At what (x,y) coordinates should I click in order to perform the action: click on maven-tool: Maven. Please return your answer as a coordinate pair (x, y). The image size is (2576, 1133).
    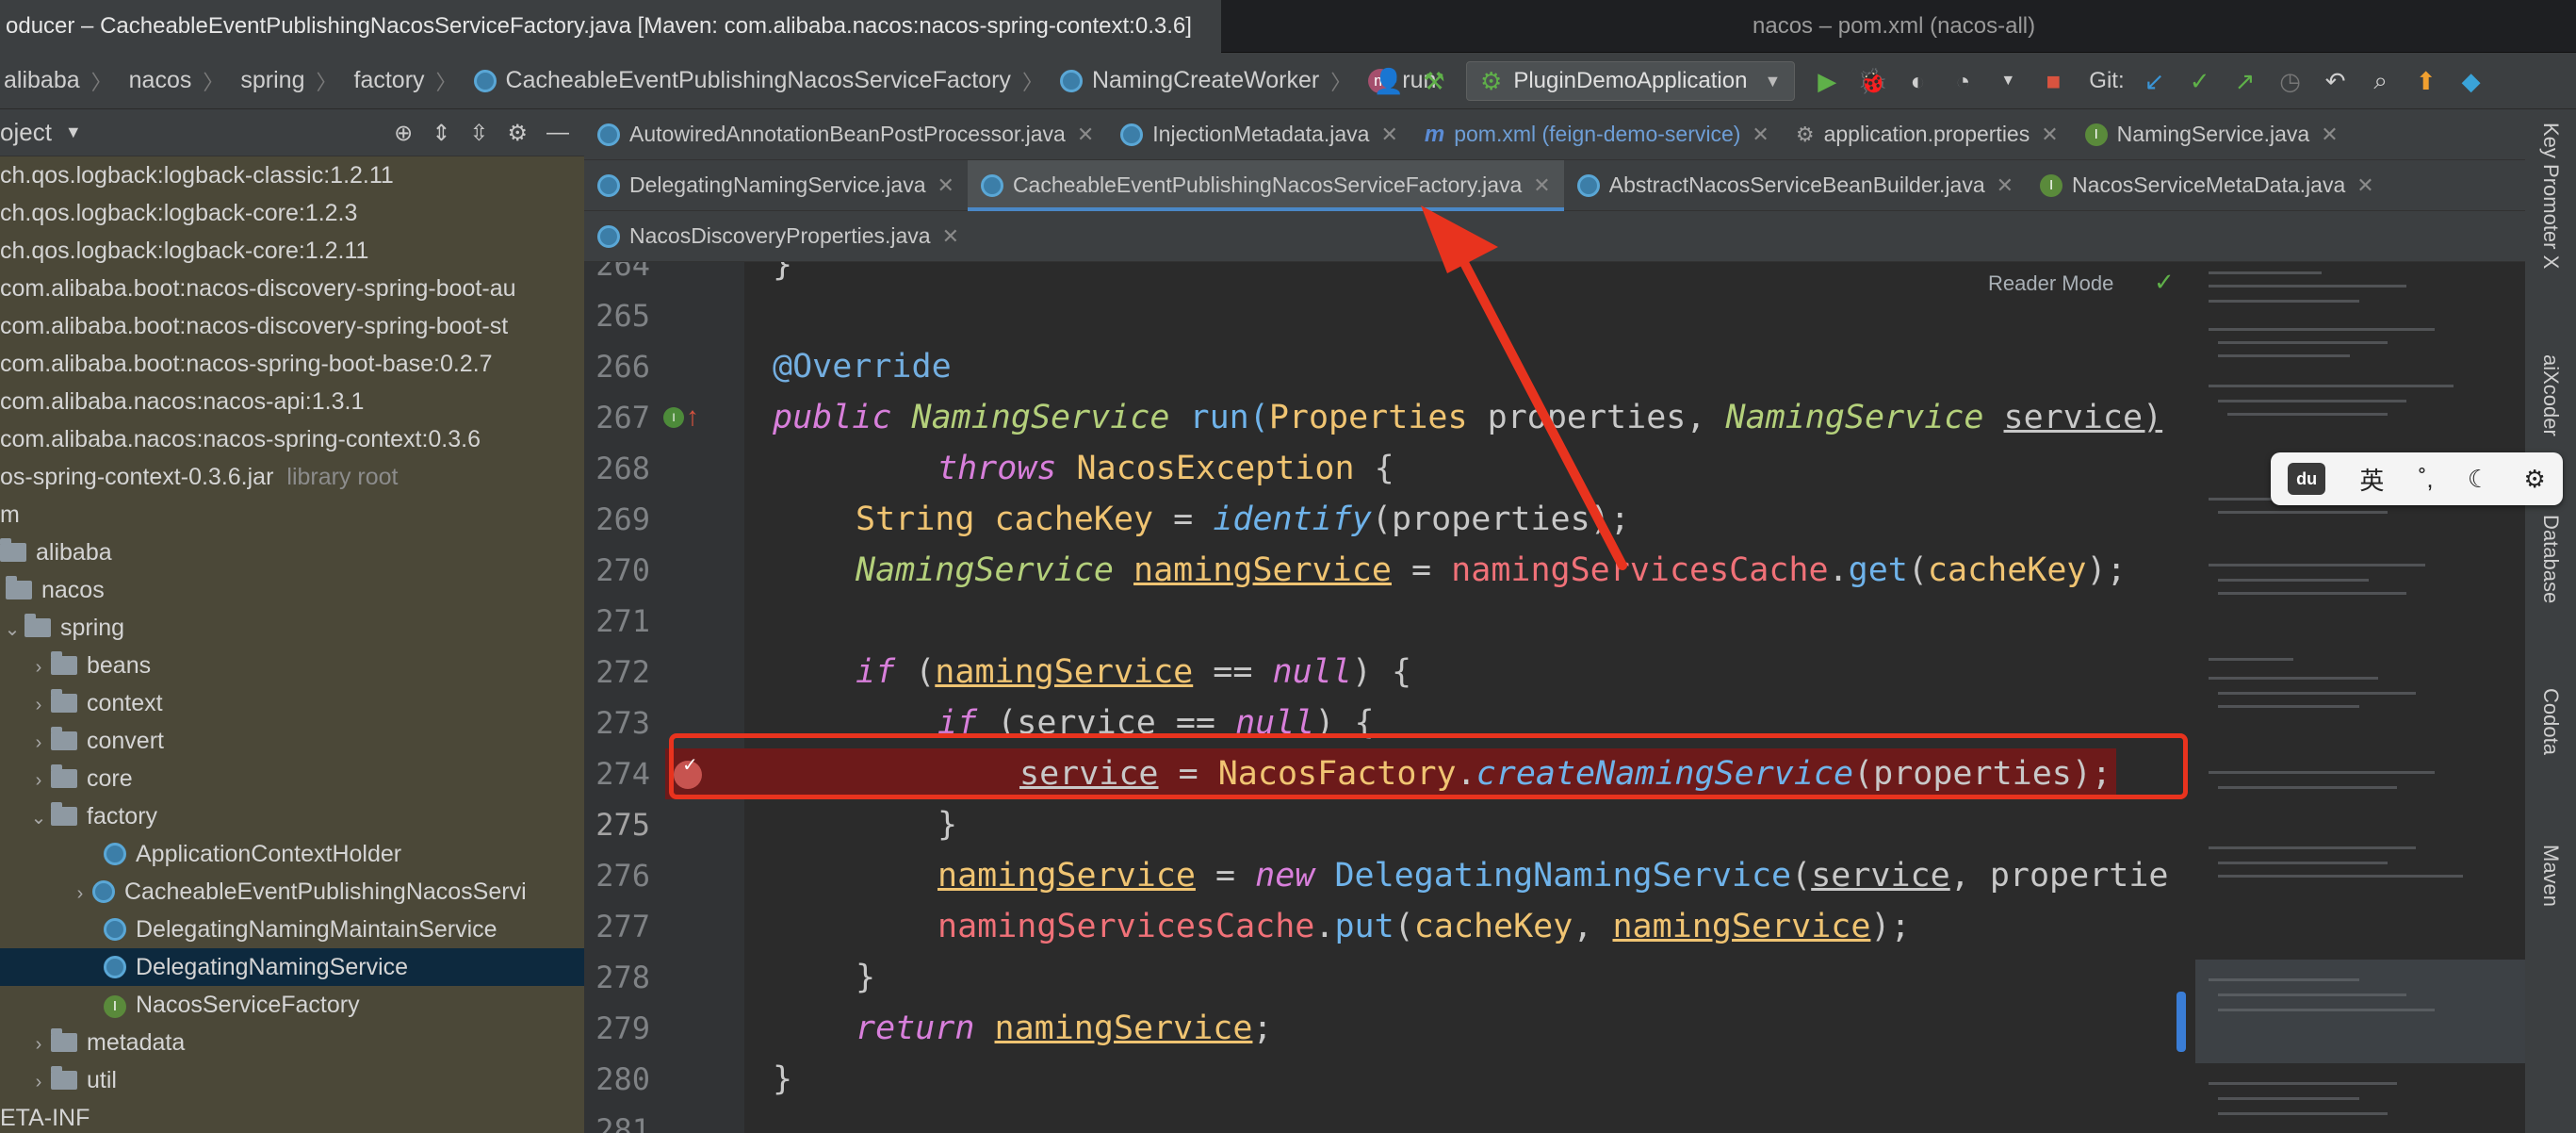
    Looking at the image, I should click on (2550, 876).